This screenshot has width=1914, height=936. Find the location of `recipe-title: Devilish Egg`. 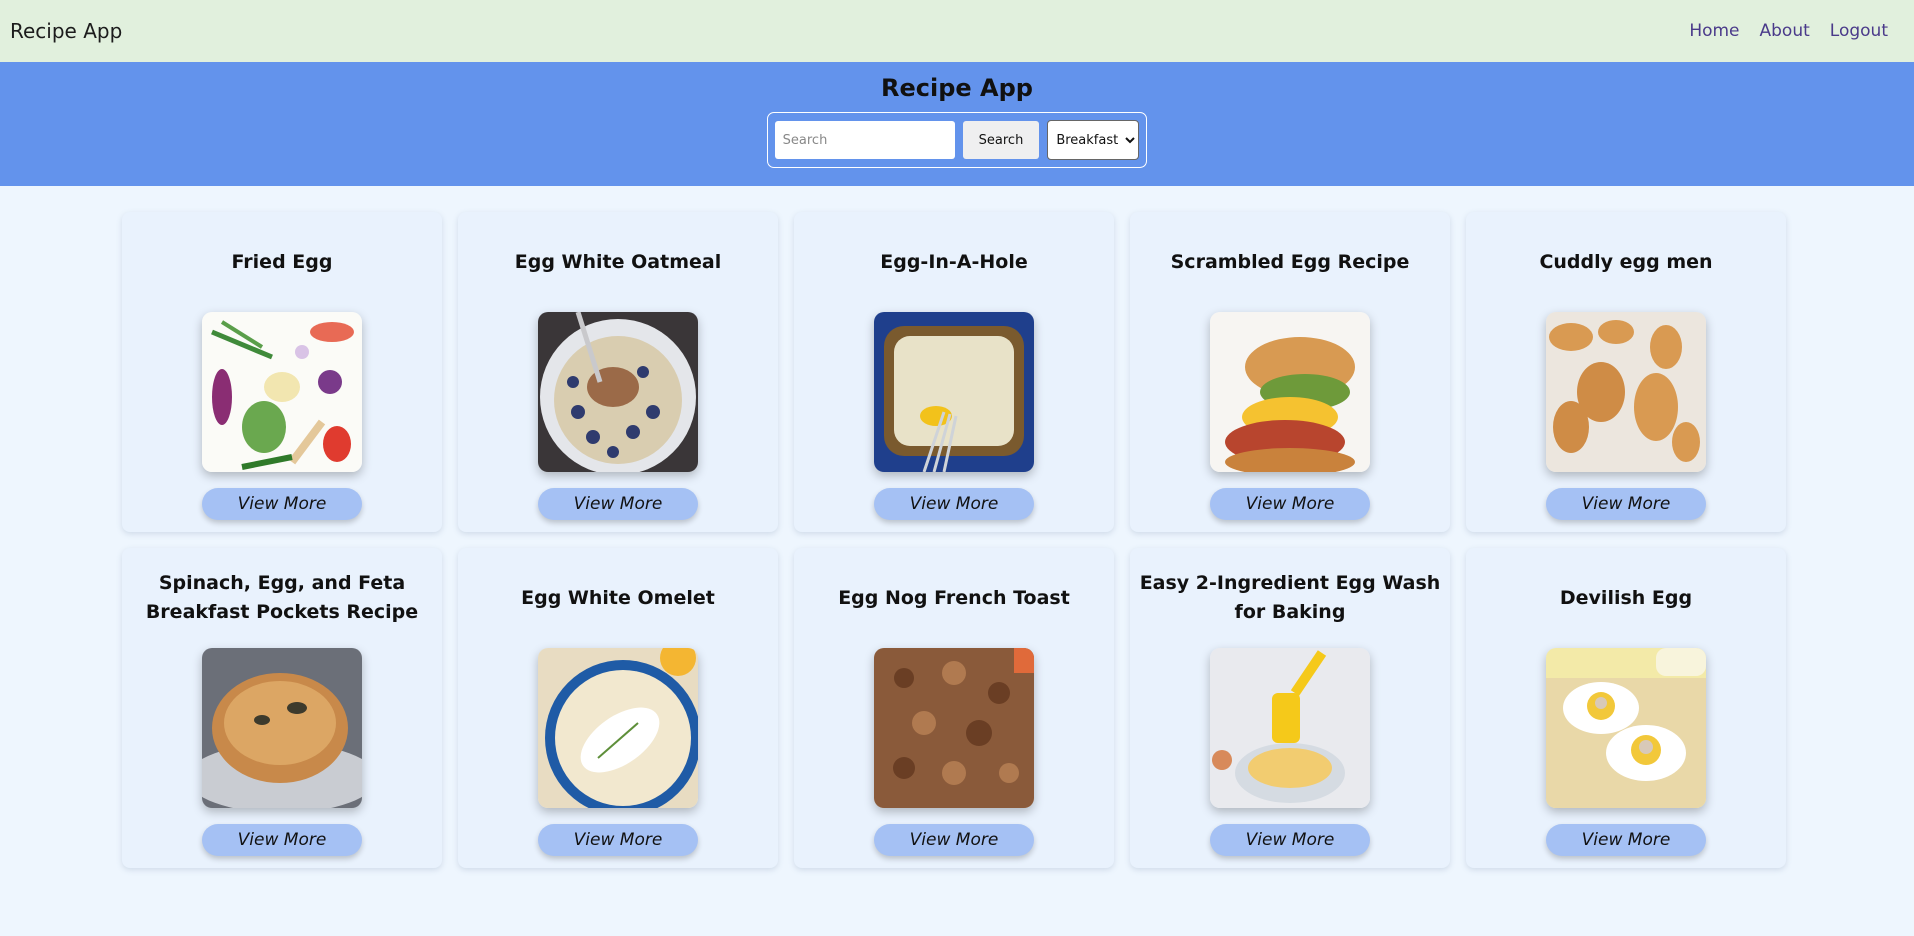

recipe-title: Devilish Egg is located at coordinates (1626, 597).